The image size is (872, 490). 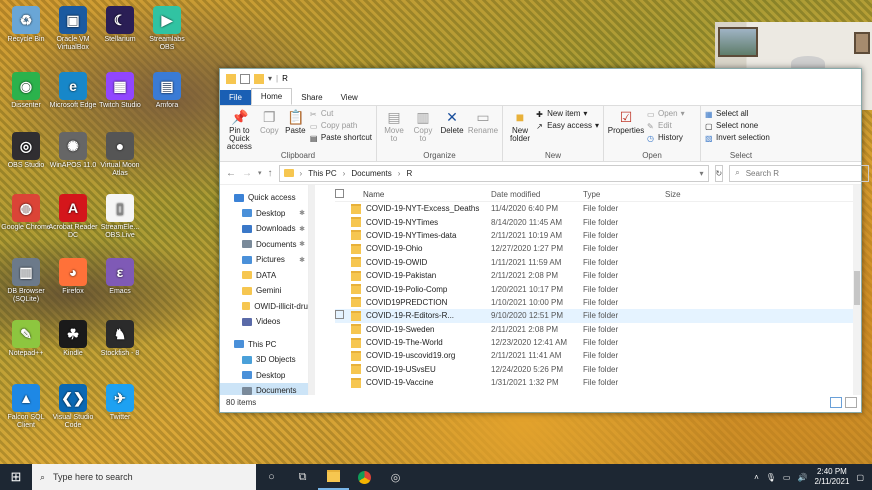 I want to click on paste-button: 📋 Paste, so click(x=295, y=130).